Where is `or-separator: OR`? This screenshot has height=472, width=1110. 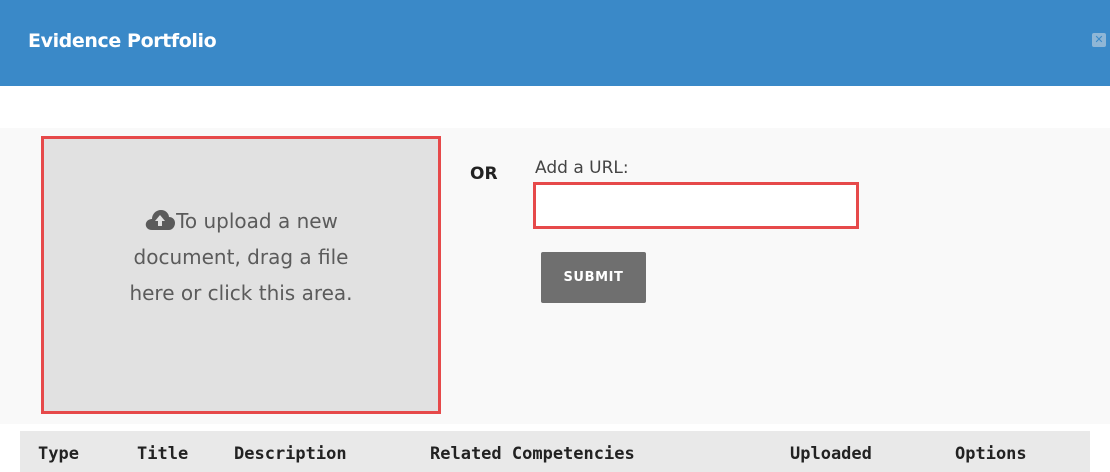 or-separator: OR is located at coordinates (484, 174).